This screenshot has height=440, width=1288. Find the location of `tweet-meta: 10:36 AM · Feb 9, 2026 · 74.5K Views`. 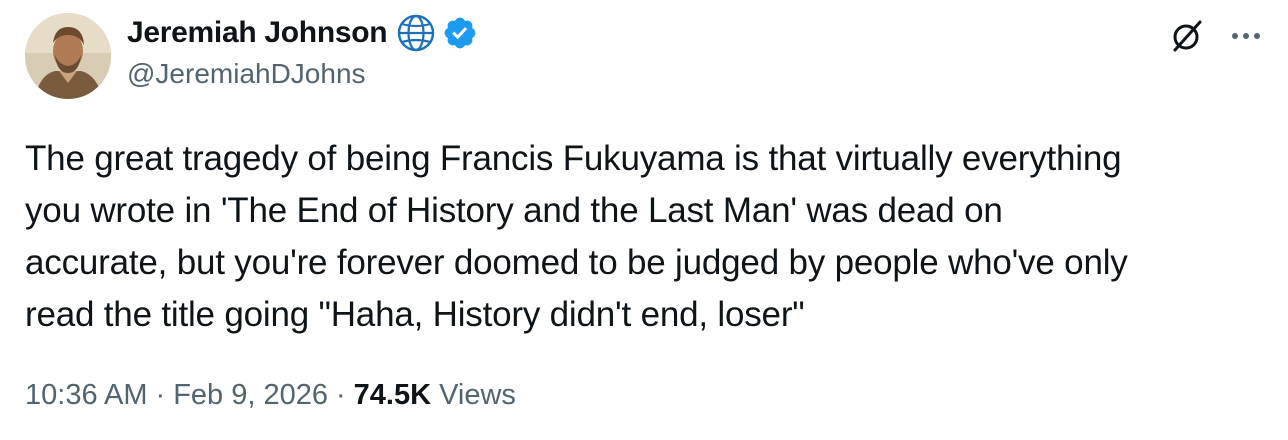

tweet-meta: 10:36 AM · Feb 9, 2026 · 74.5K Views is located at coordinates (270, 395).